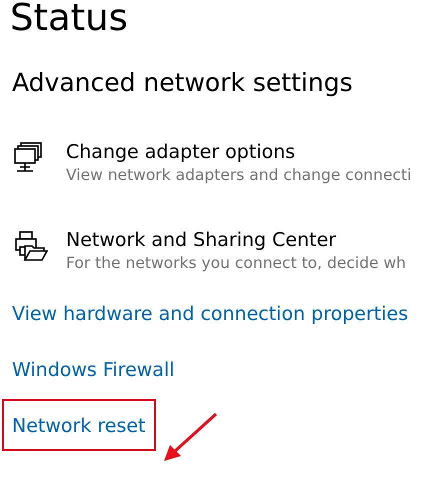 This screenshot has width=445, height=499. Describe the element at coordinates (190, 436) in the screenshot. I see `annotation-arrow` at that location.